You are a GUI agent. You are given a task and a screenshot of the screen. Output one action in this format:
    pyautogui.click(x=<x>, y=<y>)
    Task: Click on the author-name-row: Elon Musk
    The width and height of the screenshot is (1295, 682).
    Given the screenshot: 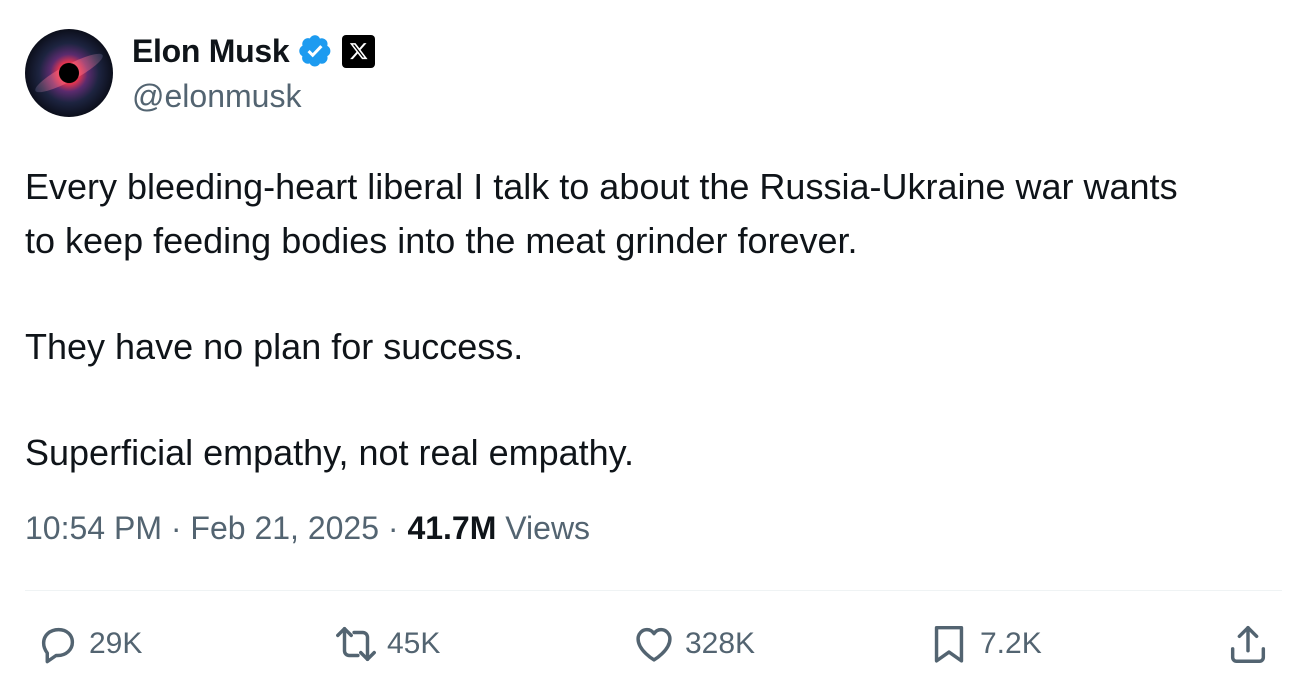 What is the action you would take?
    pyautogui.click(x=254, y=51)
    